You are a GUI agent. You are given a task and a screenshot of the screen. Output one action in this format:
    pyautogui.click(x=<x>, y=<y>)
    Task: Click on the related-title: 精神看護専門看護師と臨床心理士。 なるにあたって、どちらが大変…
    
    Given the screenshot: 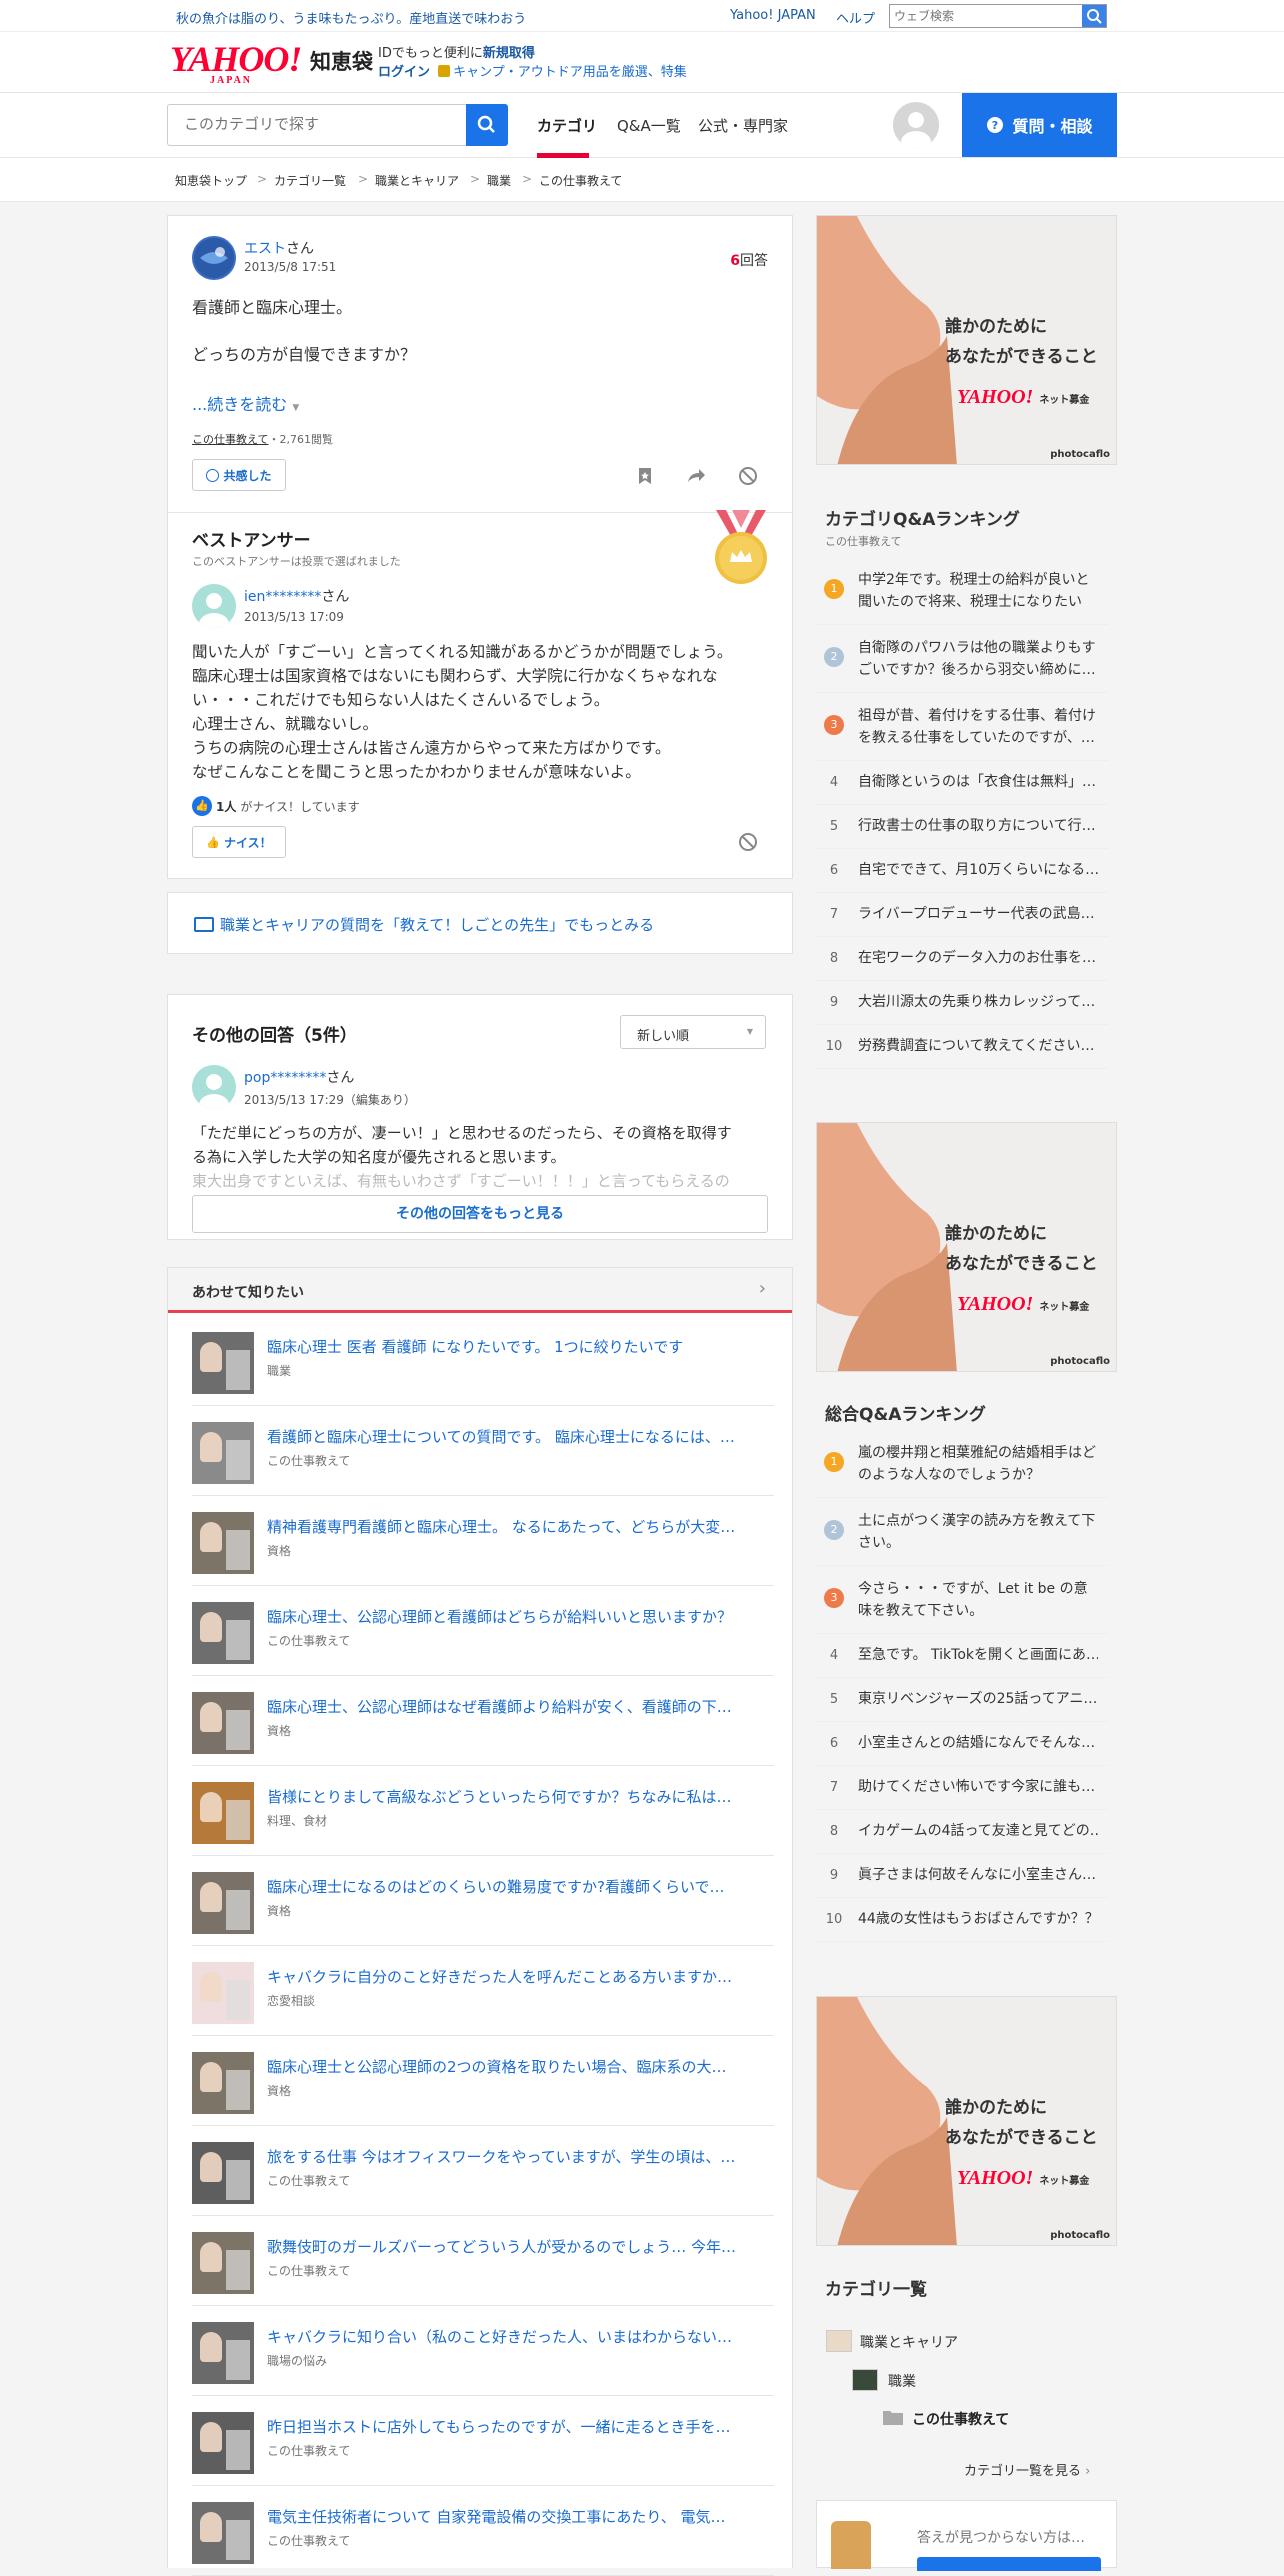 What is the action you would take?
    pyautogui.click(x=519, y=1526)
    